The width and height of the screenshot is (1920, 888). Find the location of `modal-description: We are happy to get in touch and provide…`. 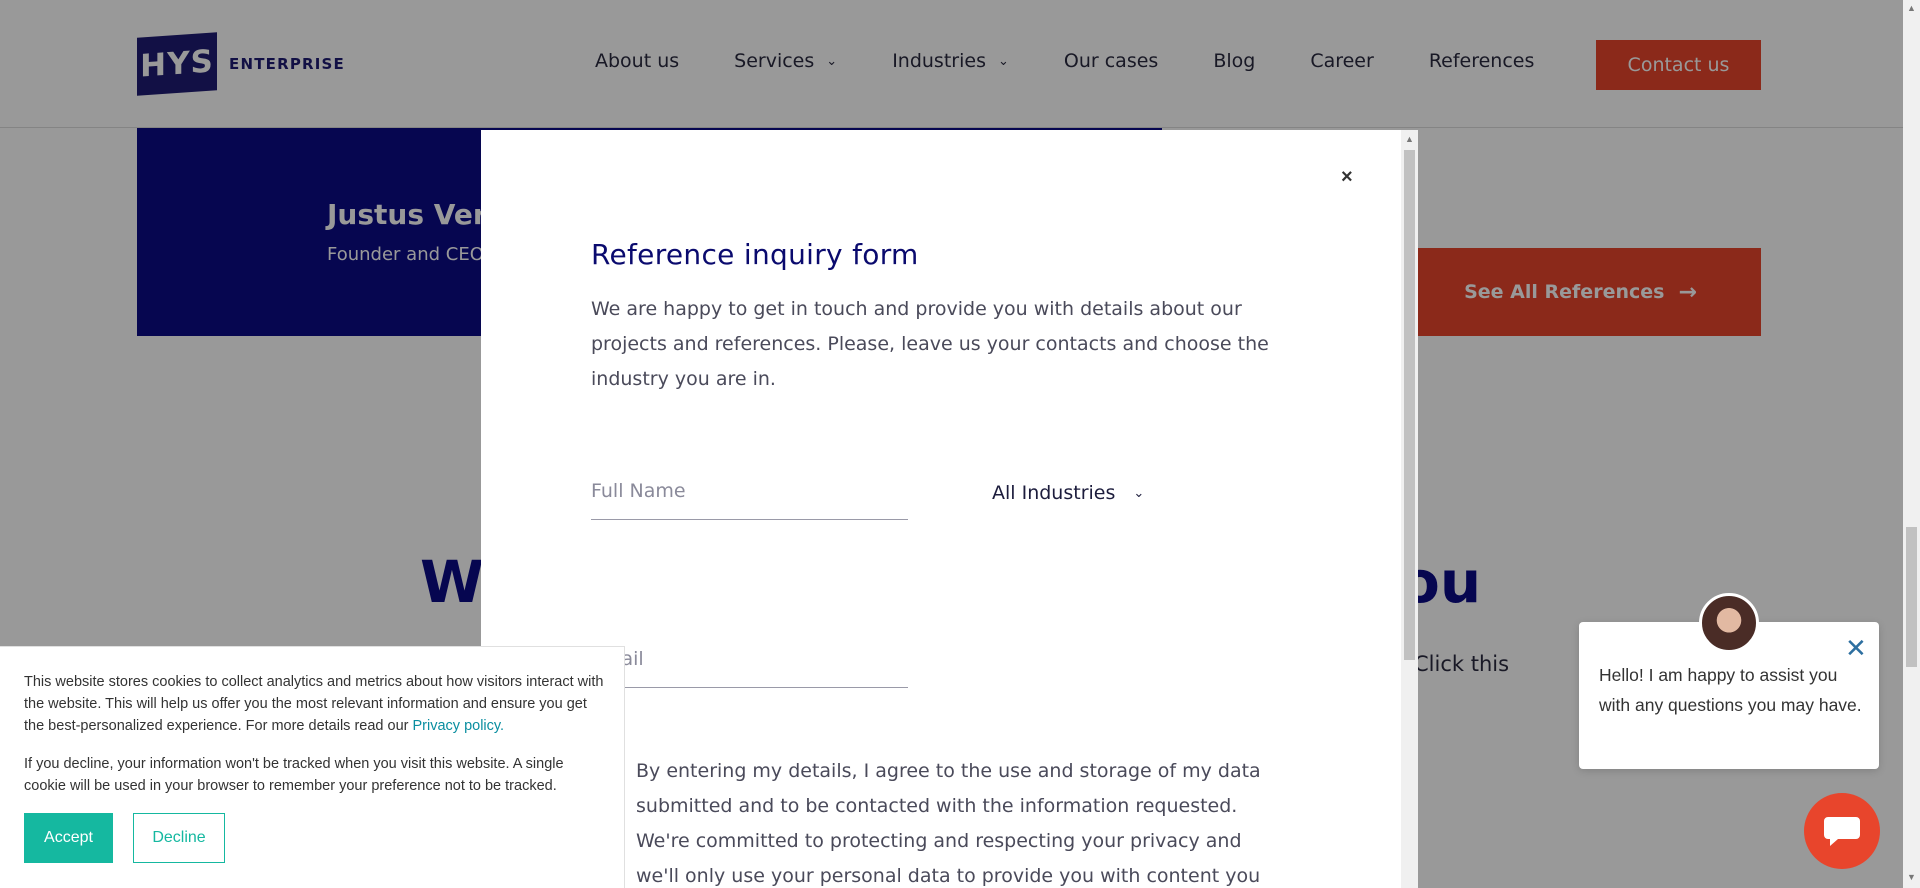

modal-description: We are happy to get in touch and provide… is located at coordinates (930, 344).